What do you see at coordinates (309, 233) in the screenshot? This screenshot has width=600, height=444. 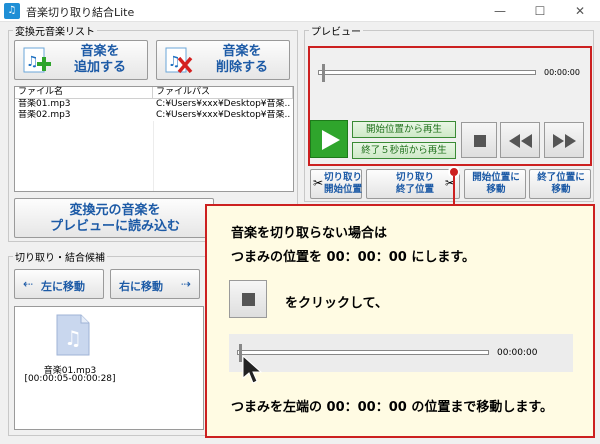 I see `callout-line-1: 音楽を切り取らない場合は` at bounding box center [309, 233].